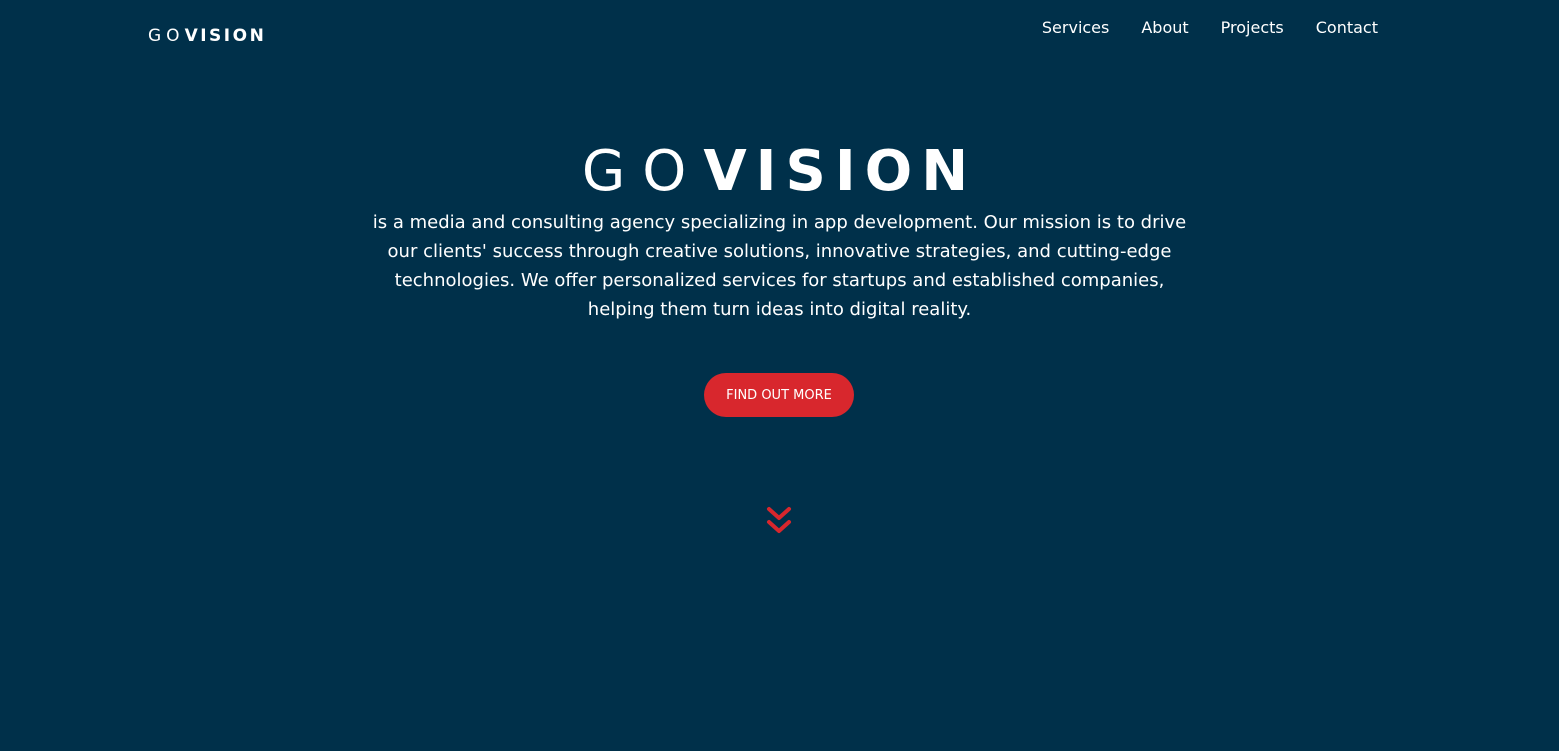 The height and width of the screenshot is (751, 1559). I want to click on logo-light-text: GO, so click(166, 36).